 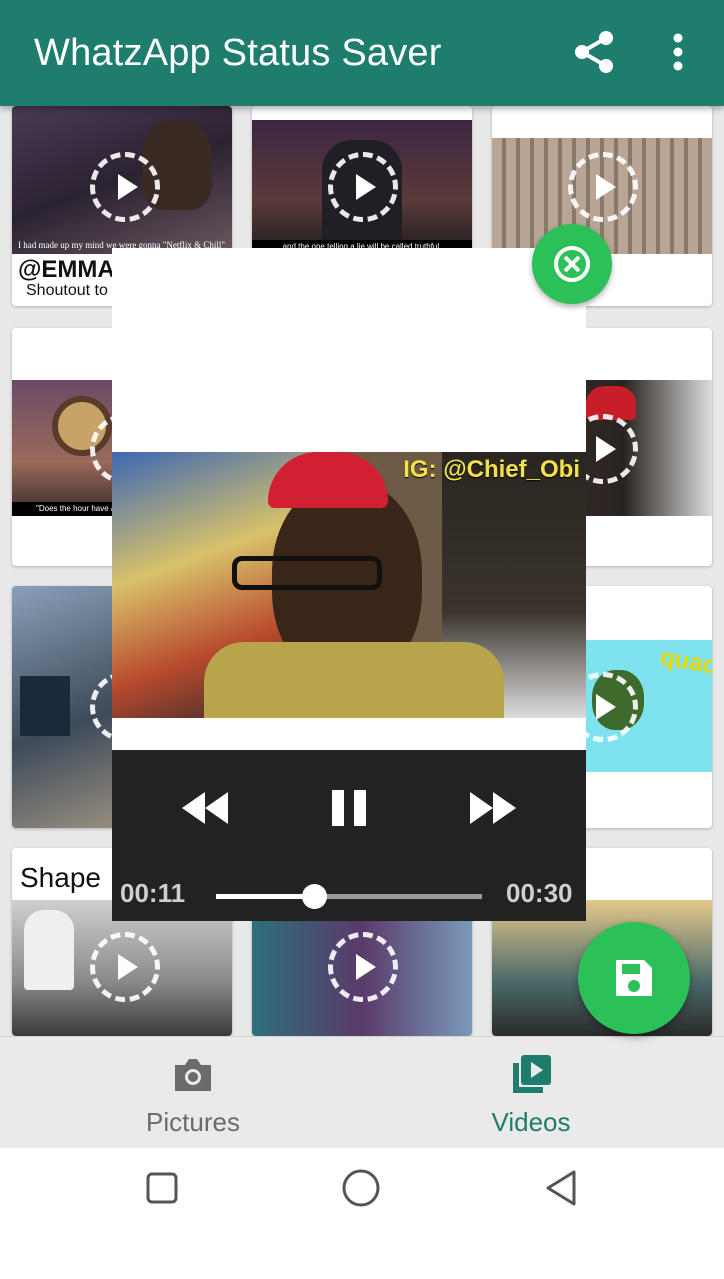 I want to click on thumb-handle: @EMMA, so click(x=66, y=269).